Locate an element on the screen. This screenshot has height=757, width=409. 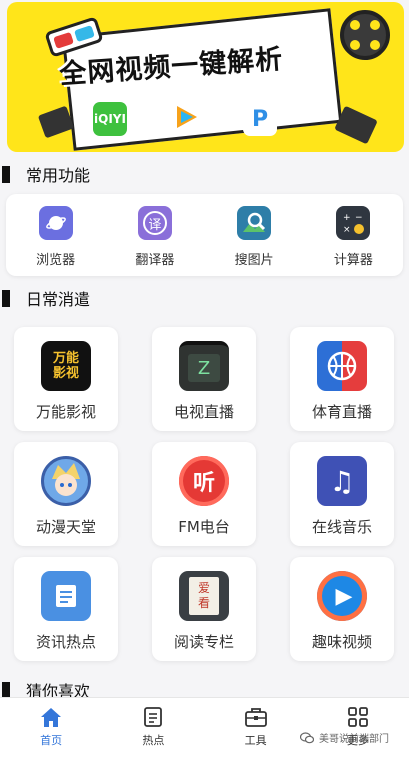
common-item-translate: 译 翻译器 is located at coordinates (154, 235).